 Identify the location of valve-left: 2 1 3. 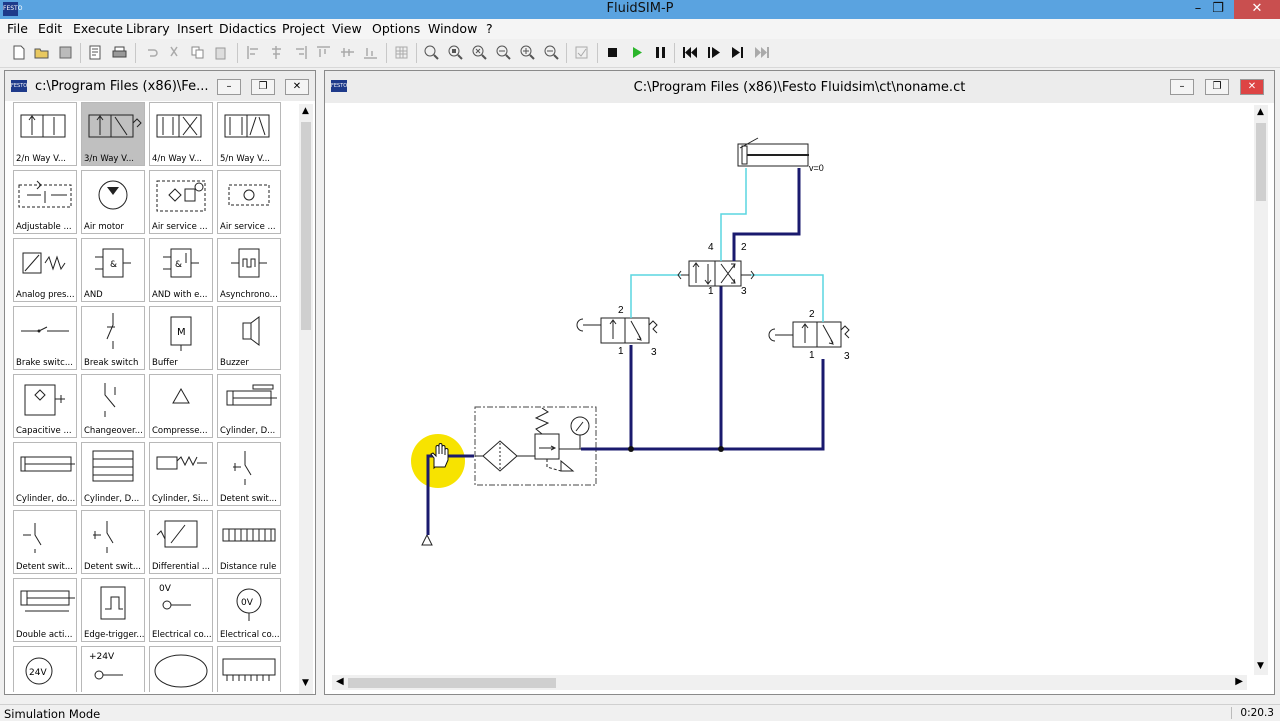
(617, 331).